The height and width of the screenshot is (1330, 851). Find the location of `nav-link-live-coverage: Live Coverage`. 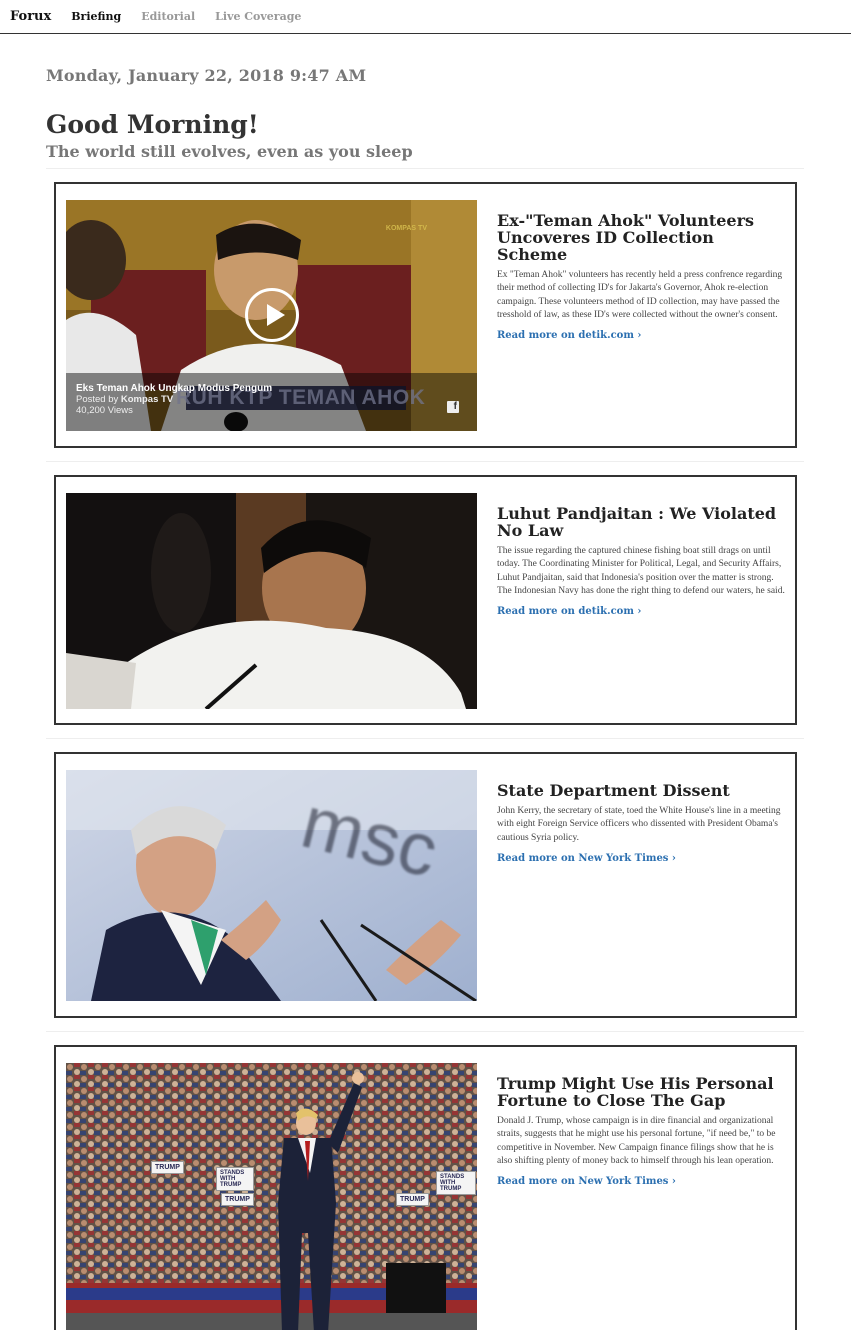

nav-link-live-coverage: Live Coverage is located at coordinates (258, 16).